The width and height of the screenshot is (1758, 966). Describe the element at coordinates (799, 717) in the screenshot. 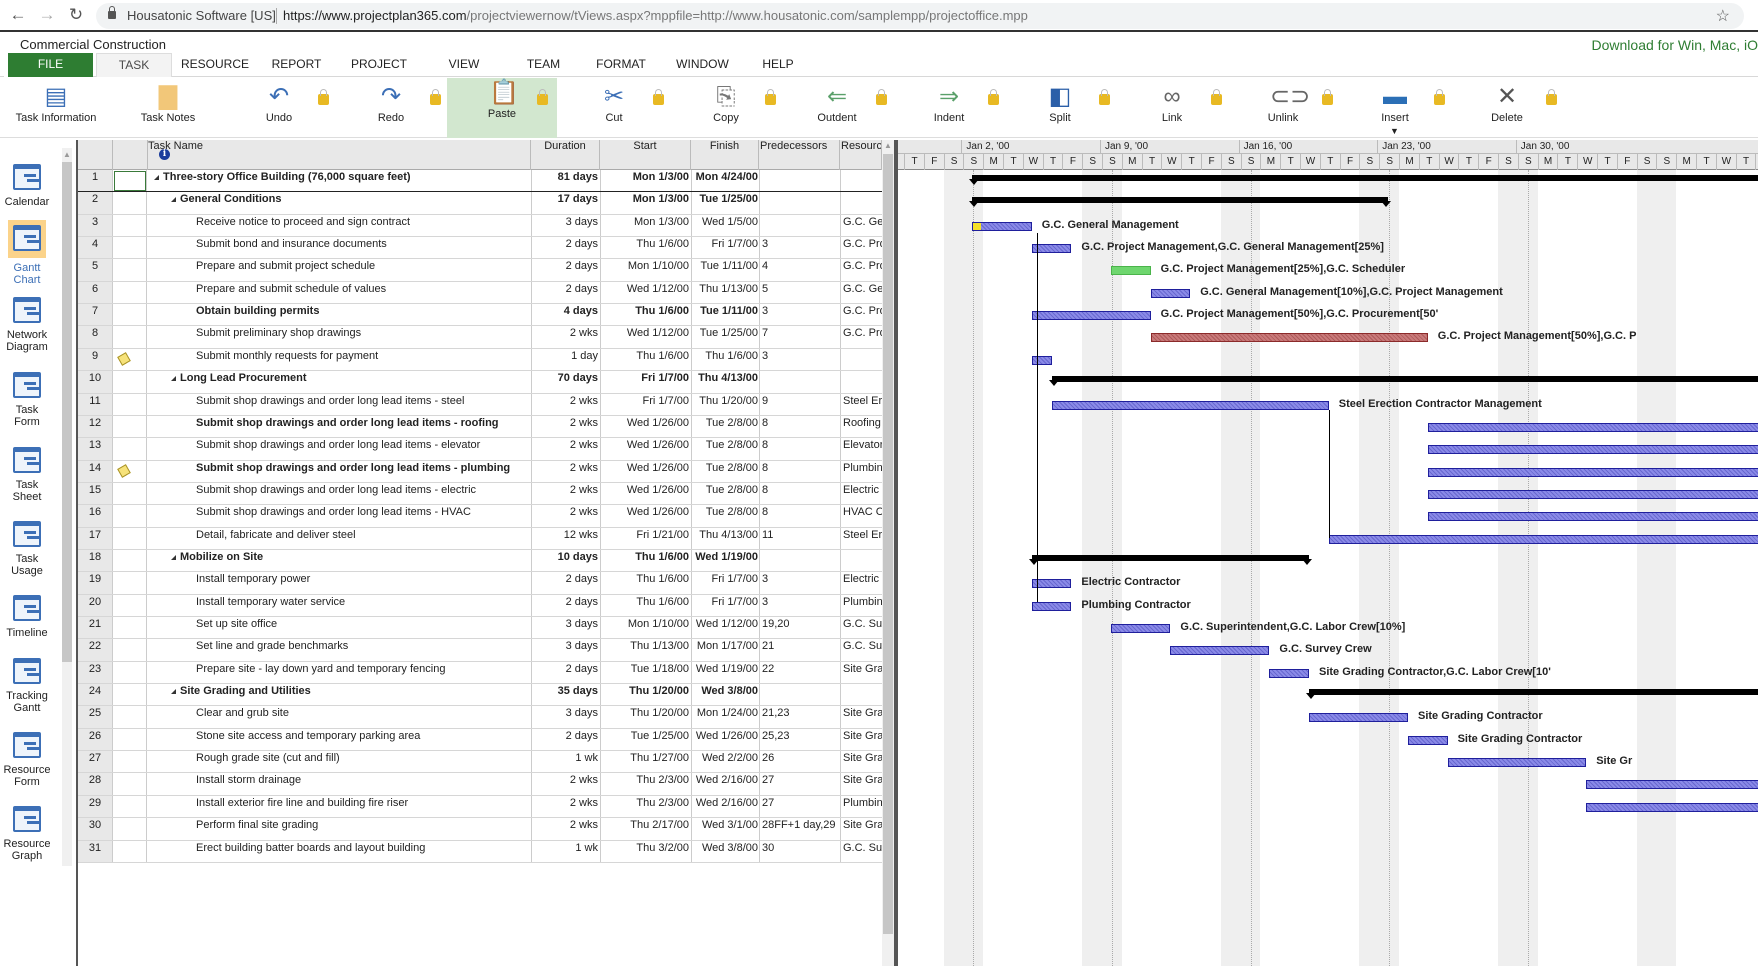

I see `predecessors-cell: 21,23` at that location.